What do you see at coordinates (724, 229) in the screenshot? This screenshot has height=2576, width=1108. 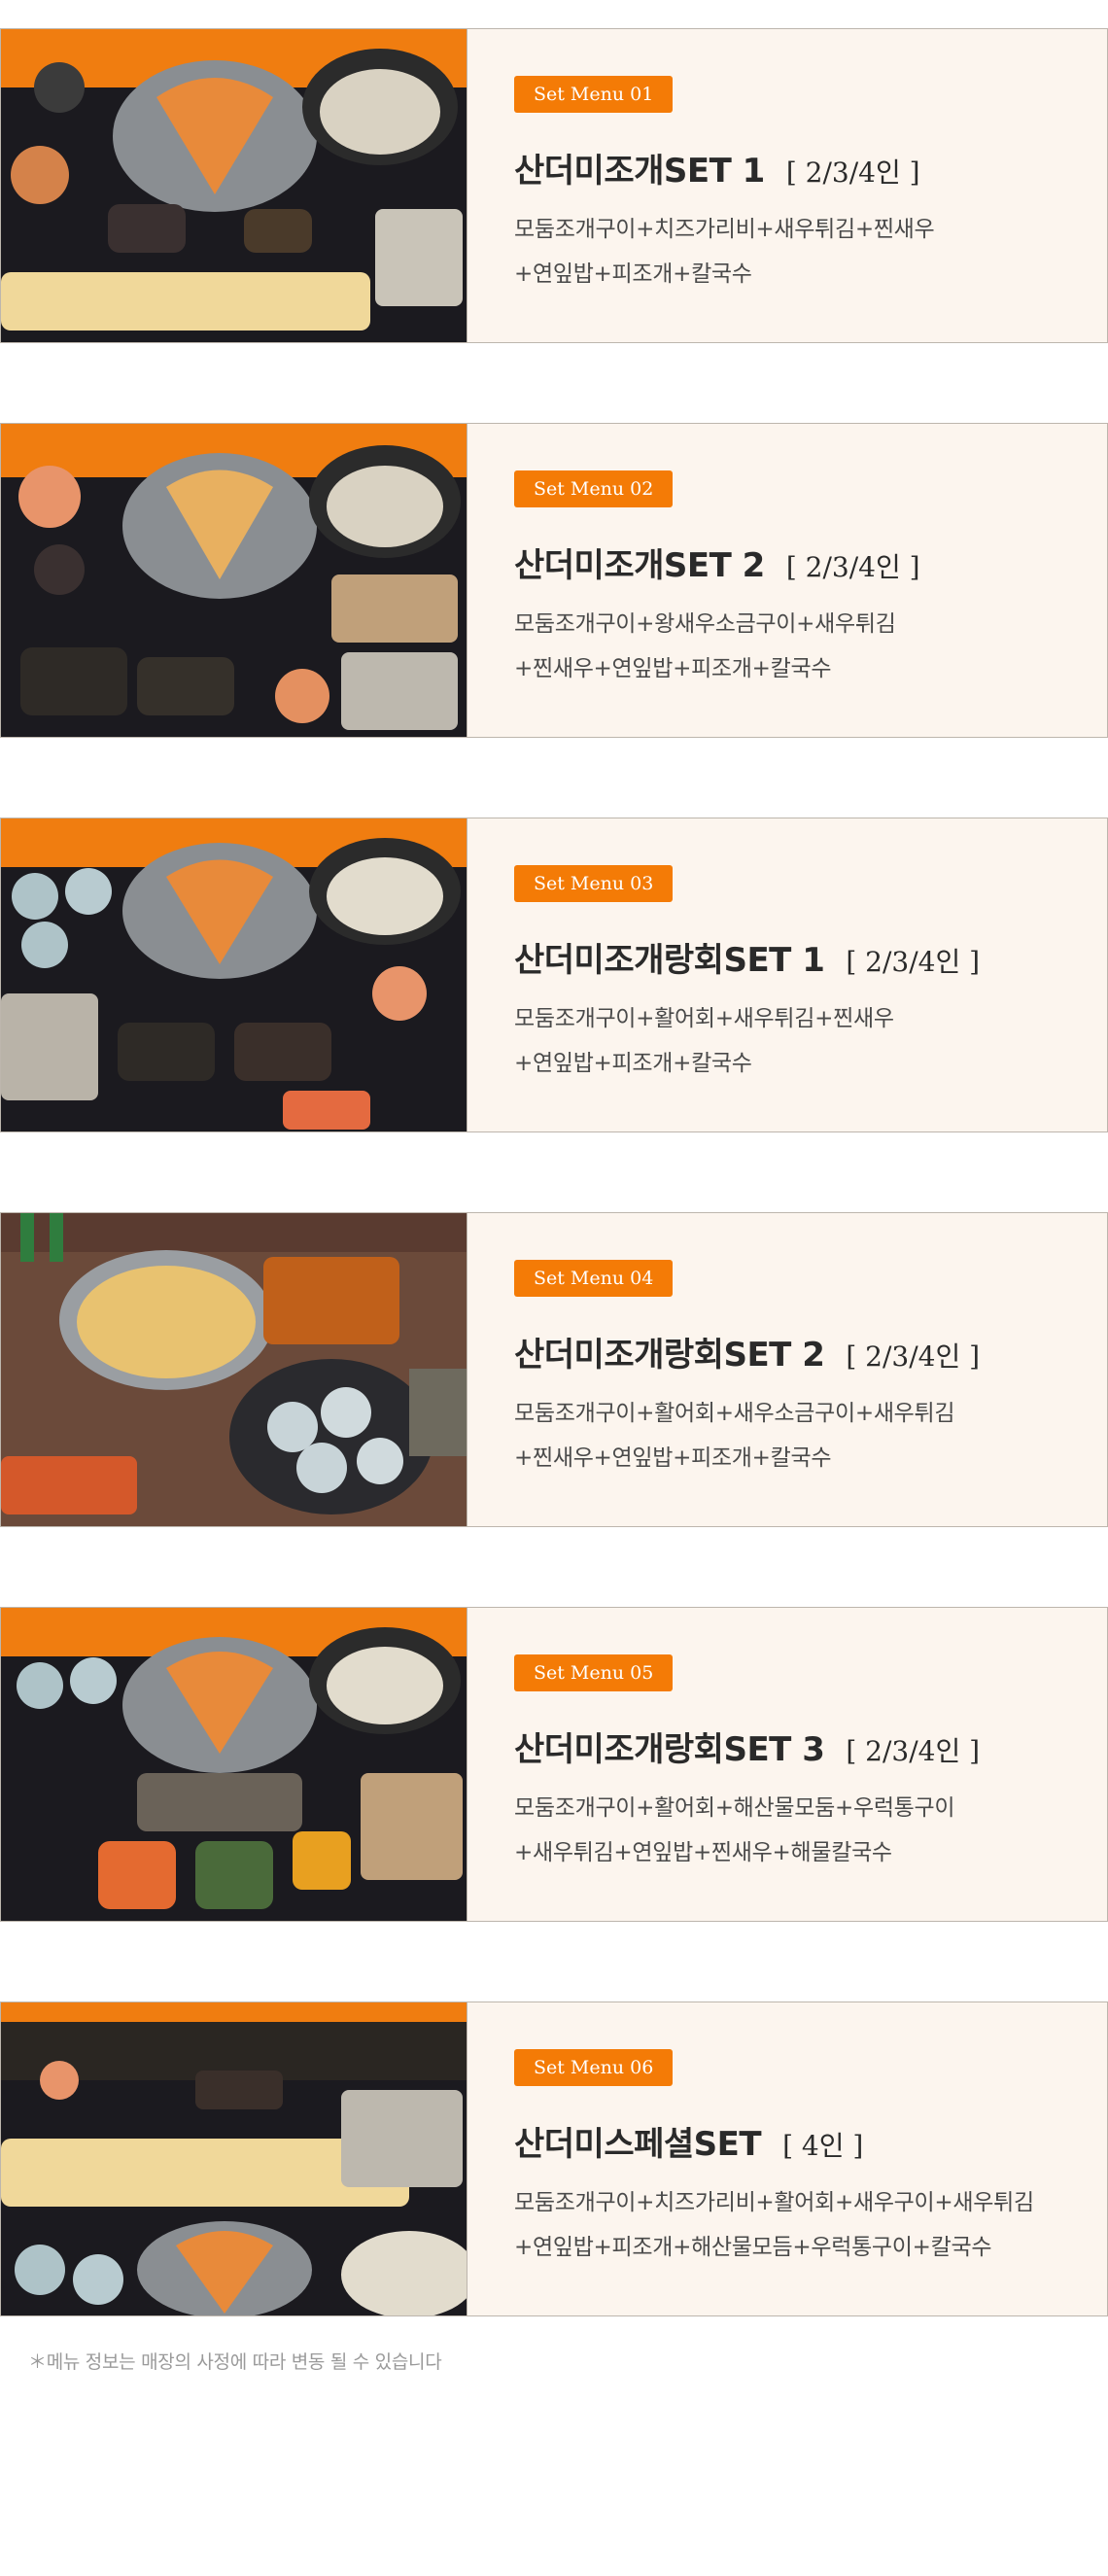 I see `set-menu-description-line: 모둠조개구이+치즈가리비+새우튀김+찐새우` at bounding box center [724, 229].